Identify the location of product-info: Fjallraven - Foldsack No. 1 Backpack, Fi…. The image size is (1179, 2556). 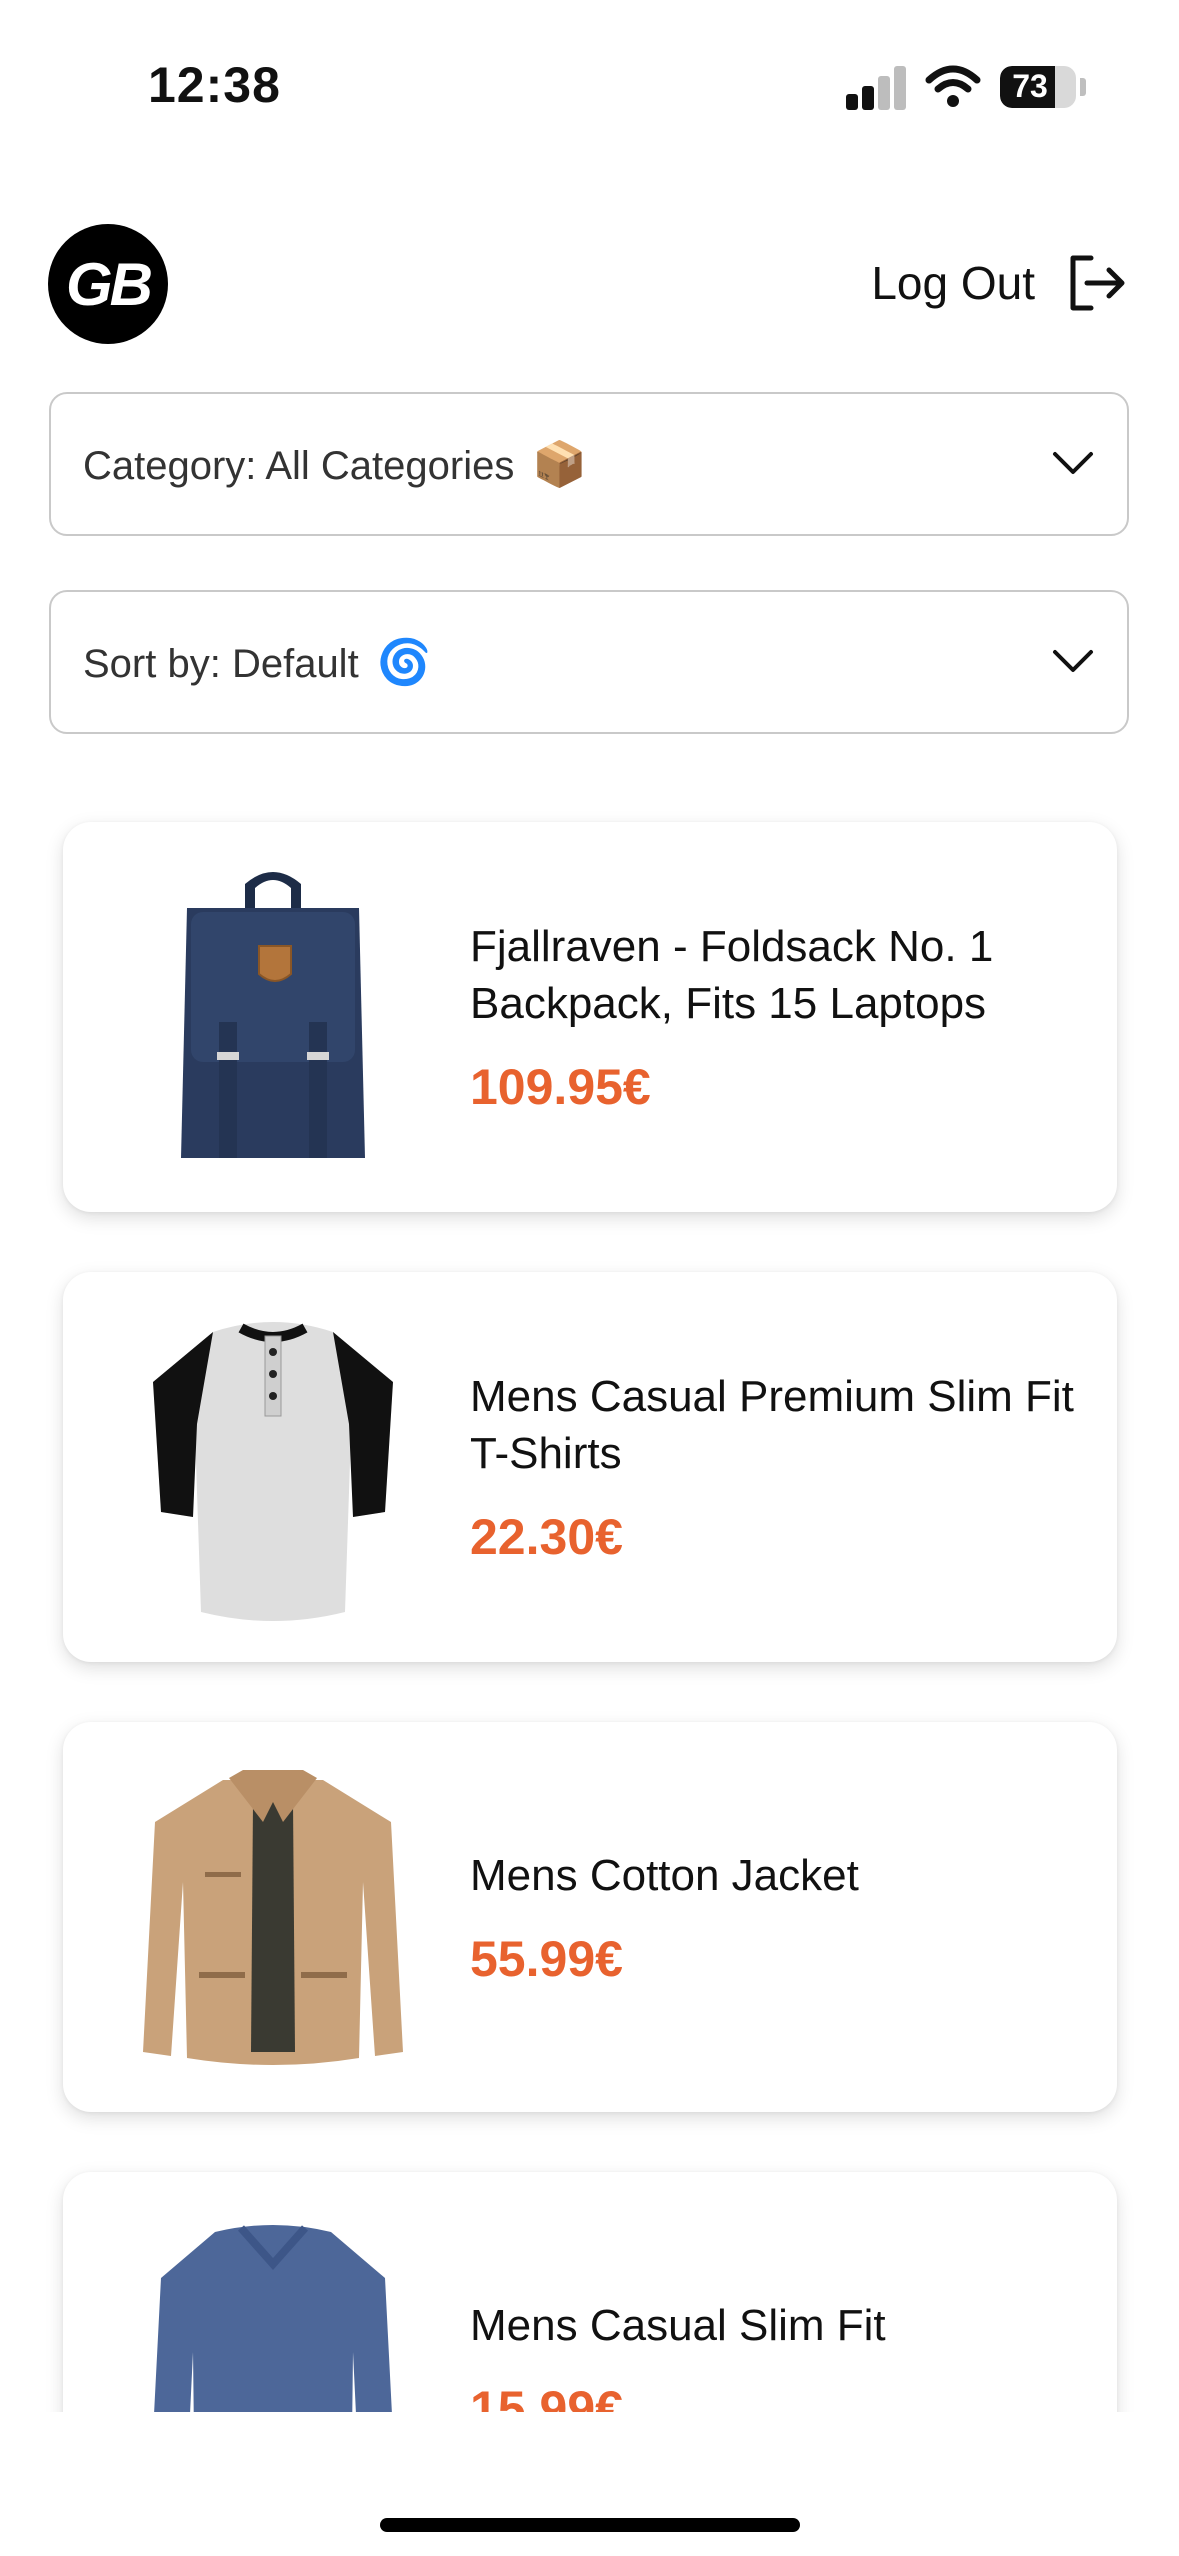
(773, 1017).